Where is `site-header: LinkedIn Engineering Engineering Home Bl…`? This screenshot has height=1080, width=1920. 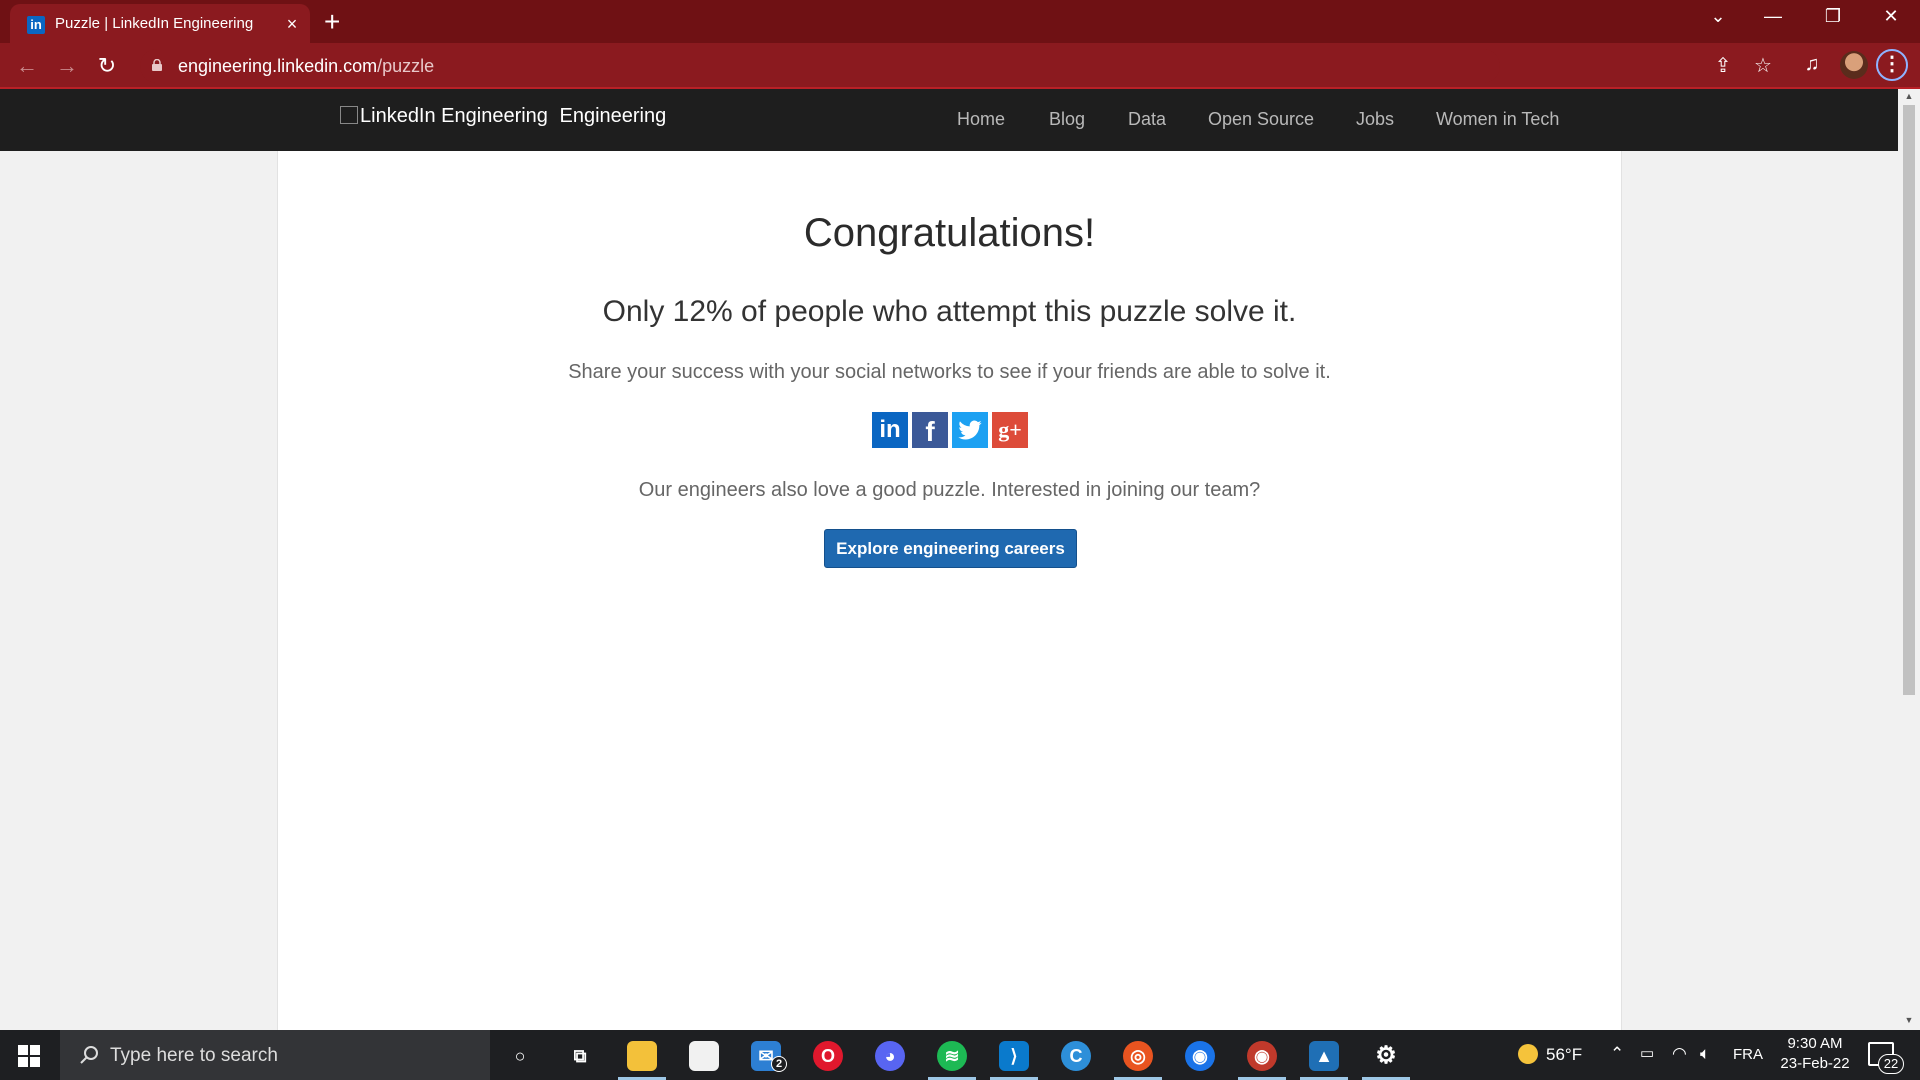 site-header: LinkedIn Engineering Engineering Home Bl… is located at coordinates (949, 120).